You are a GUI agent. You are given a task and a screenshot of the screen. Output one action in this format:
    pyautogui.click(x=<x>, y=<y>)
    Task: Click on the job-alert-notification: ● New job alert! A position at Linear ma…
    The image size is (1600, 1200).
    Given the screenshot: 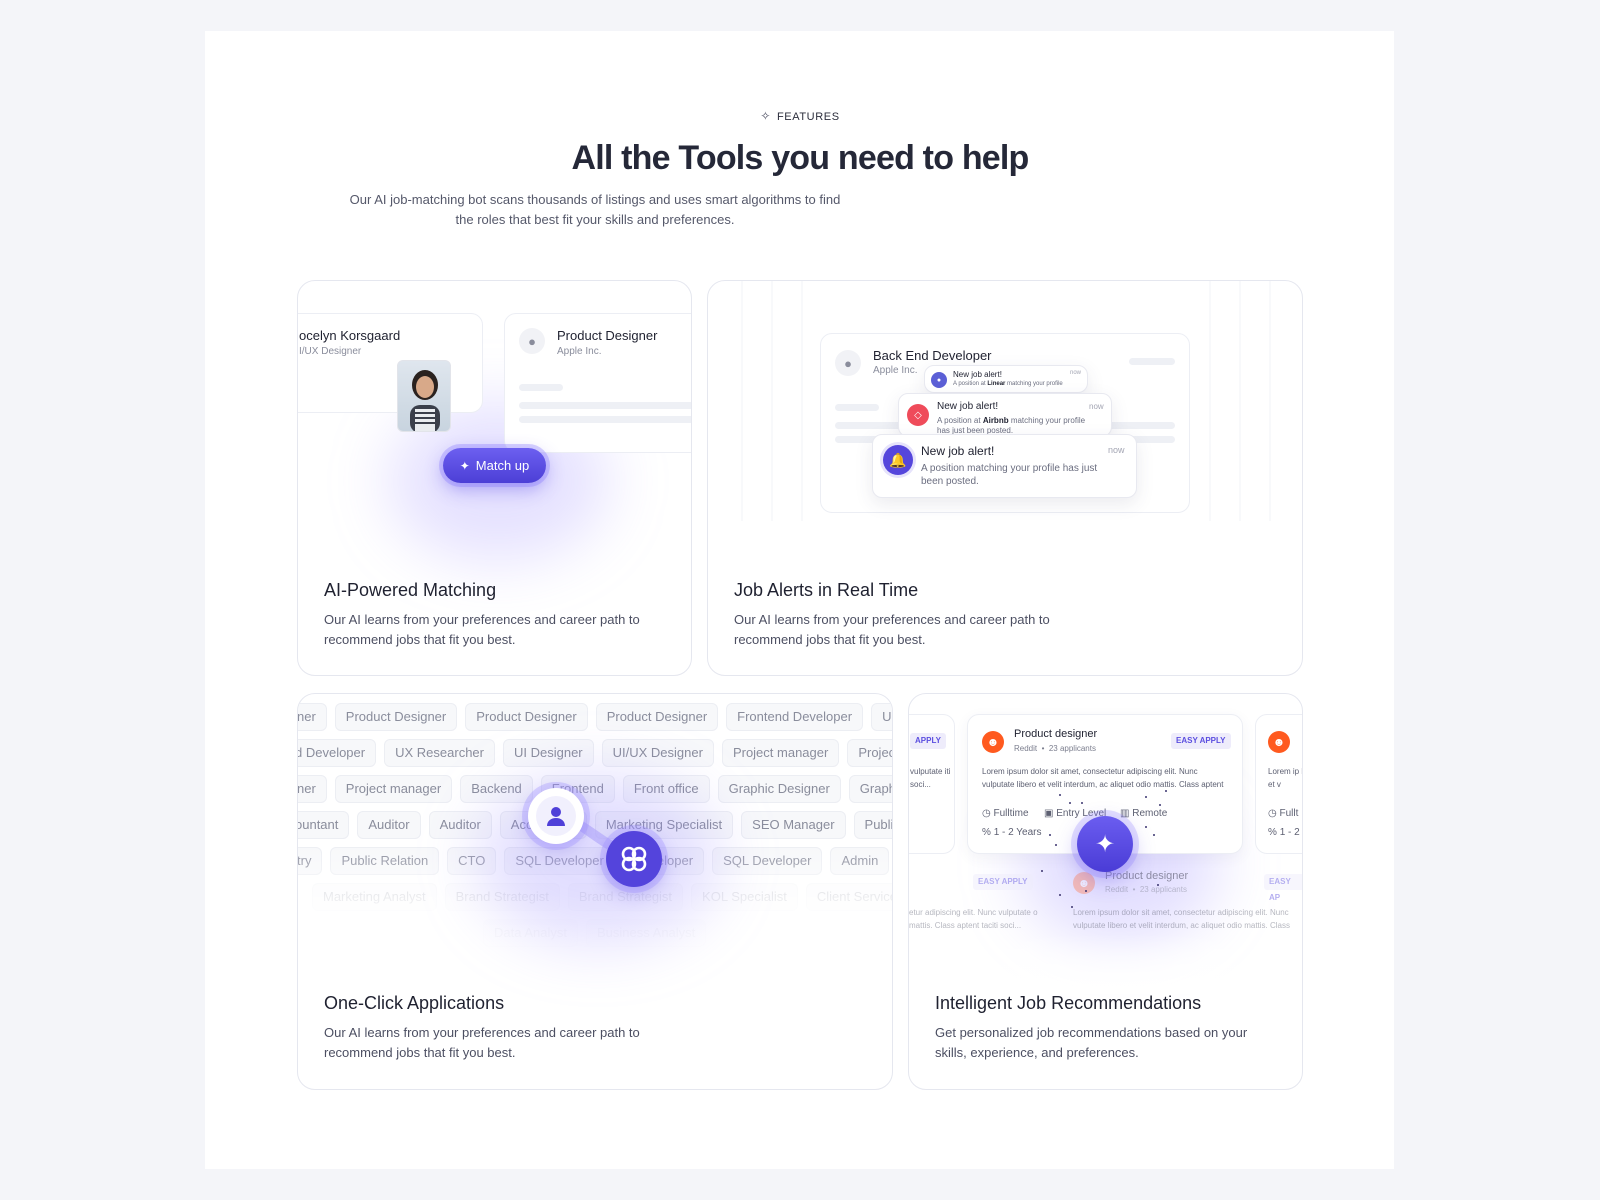 What is the action you would take?
    pyautogui.click(x=1006, y=379)
    